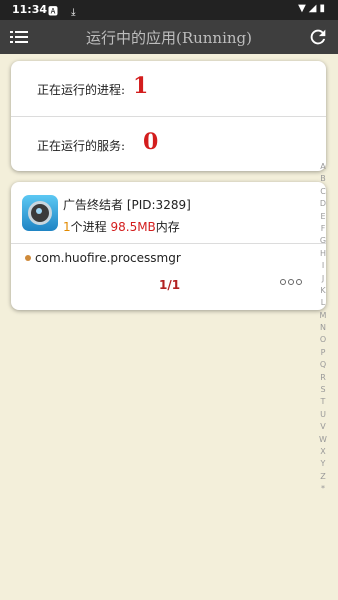  Describe the element at coordinates (323, 440) in the screenshot. I see `alphabet-index-letter: W` at that location.